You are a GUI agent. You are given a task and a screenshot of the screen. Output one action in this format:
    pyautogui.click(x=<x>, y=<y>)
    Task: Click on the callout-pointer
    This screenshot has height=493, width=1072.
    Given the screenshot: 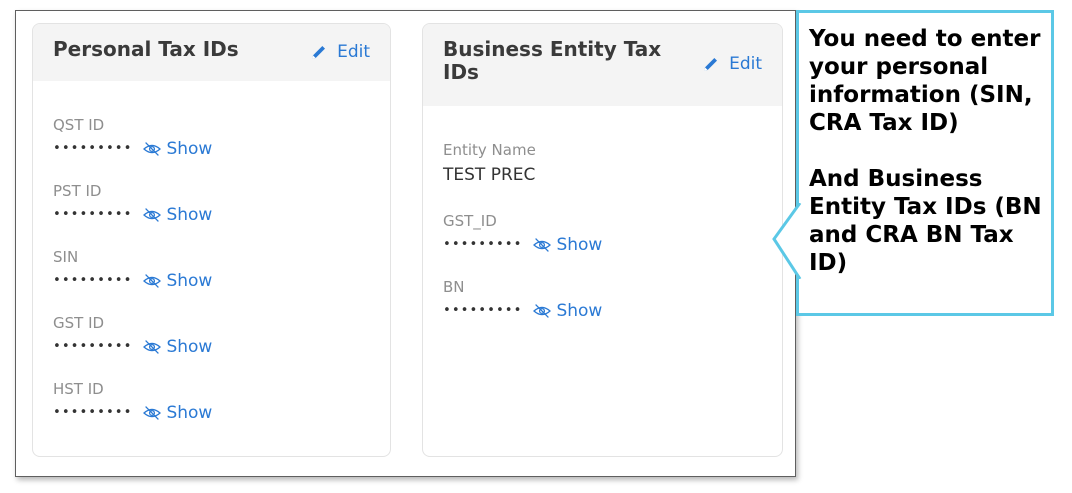 What is the action you would take?
    pyautogui.click(x=787, y=241)
    